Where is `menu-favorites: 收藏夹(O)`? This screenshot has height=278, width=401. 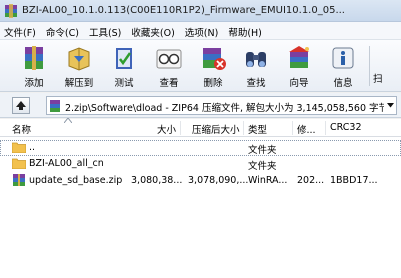 menu-favorites: 收藏夹(O) is located at coordinates (153, 30).